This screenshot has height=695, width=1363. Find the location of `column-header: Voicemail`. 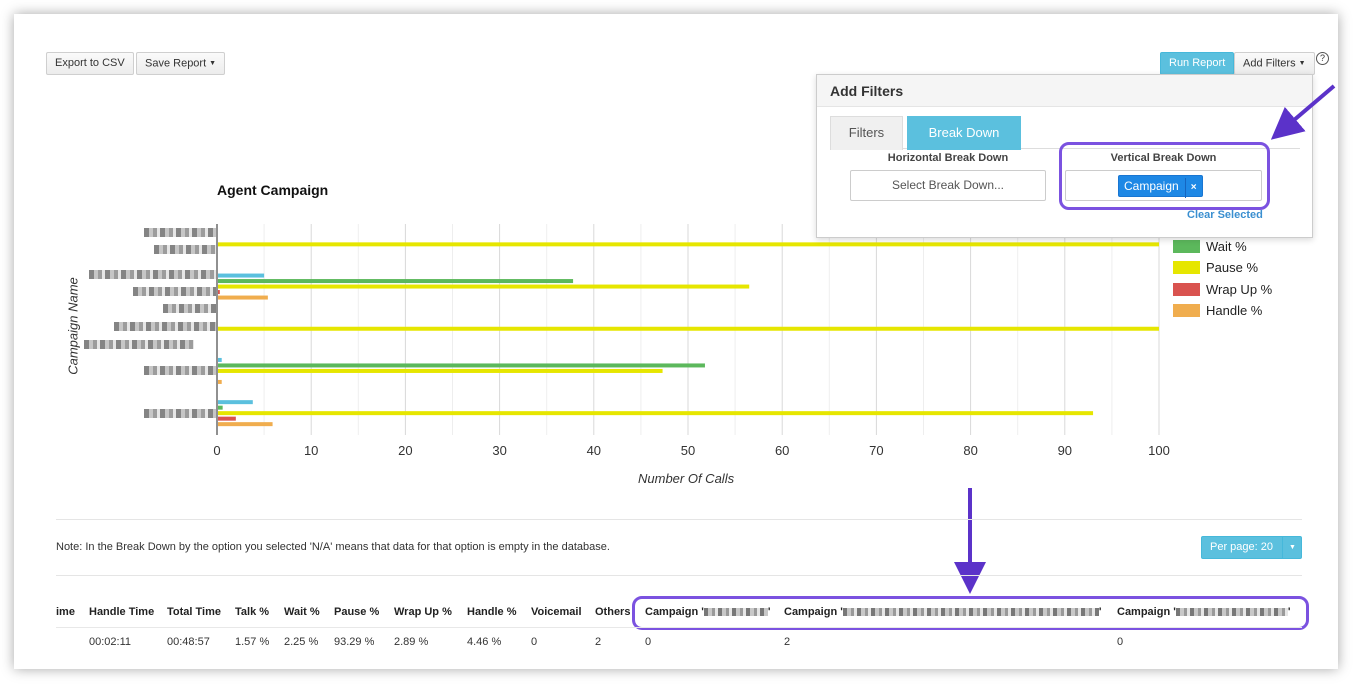

column-header: Voicemail is located at coordinates (556, 612).